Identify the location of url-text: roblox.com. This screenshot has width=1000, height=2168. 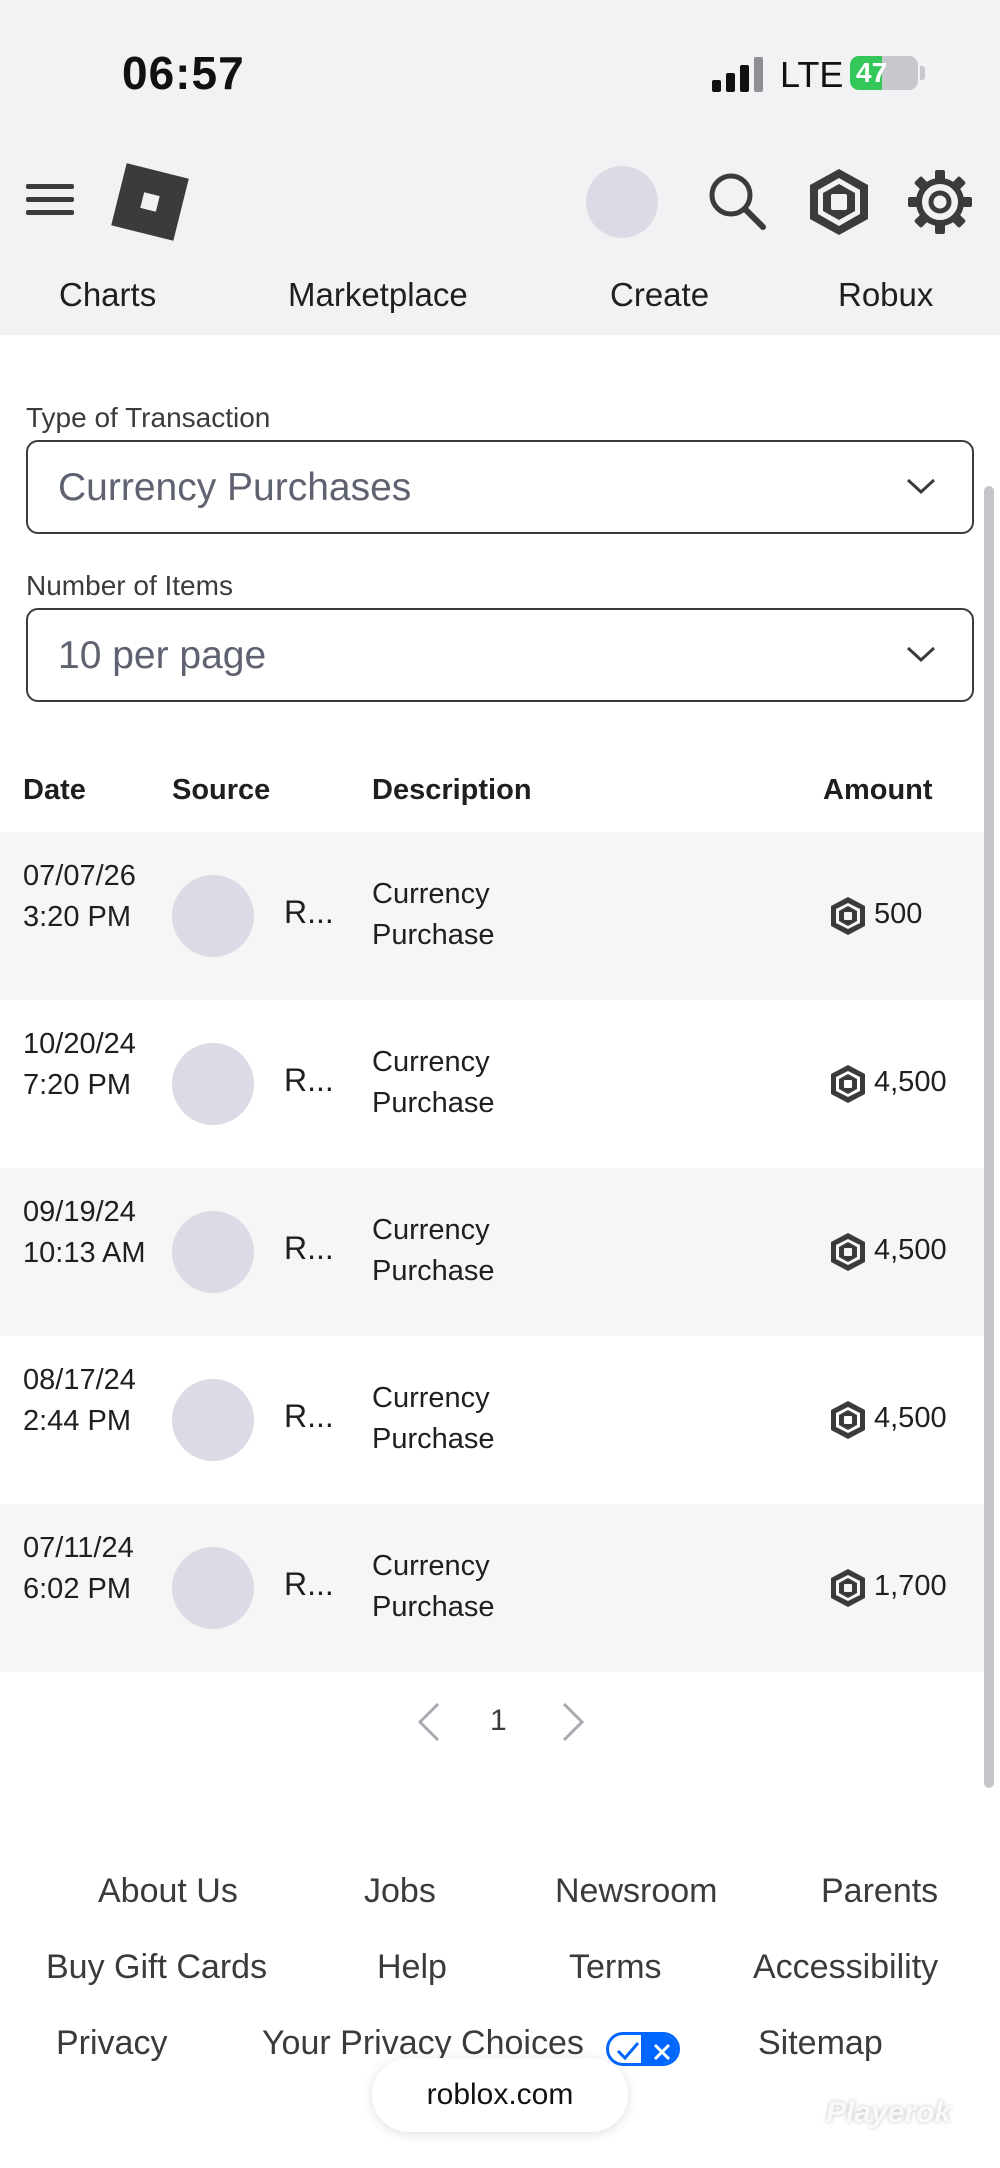
(500, 2094).